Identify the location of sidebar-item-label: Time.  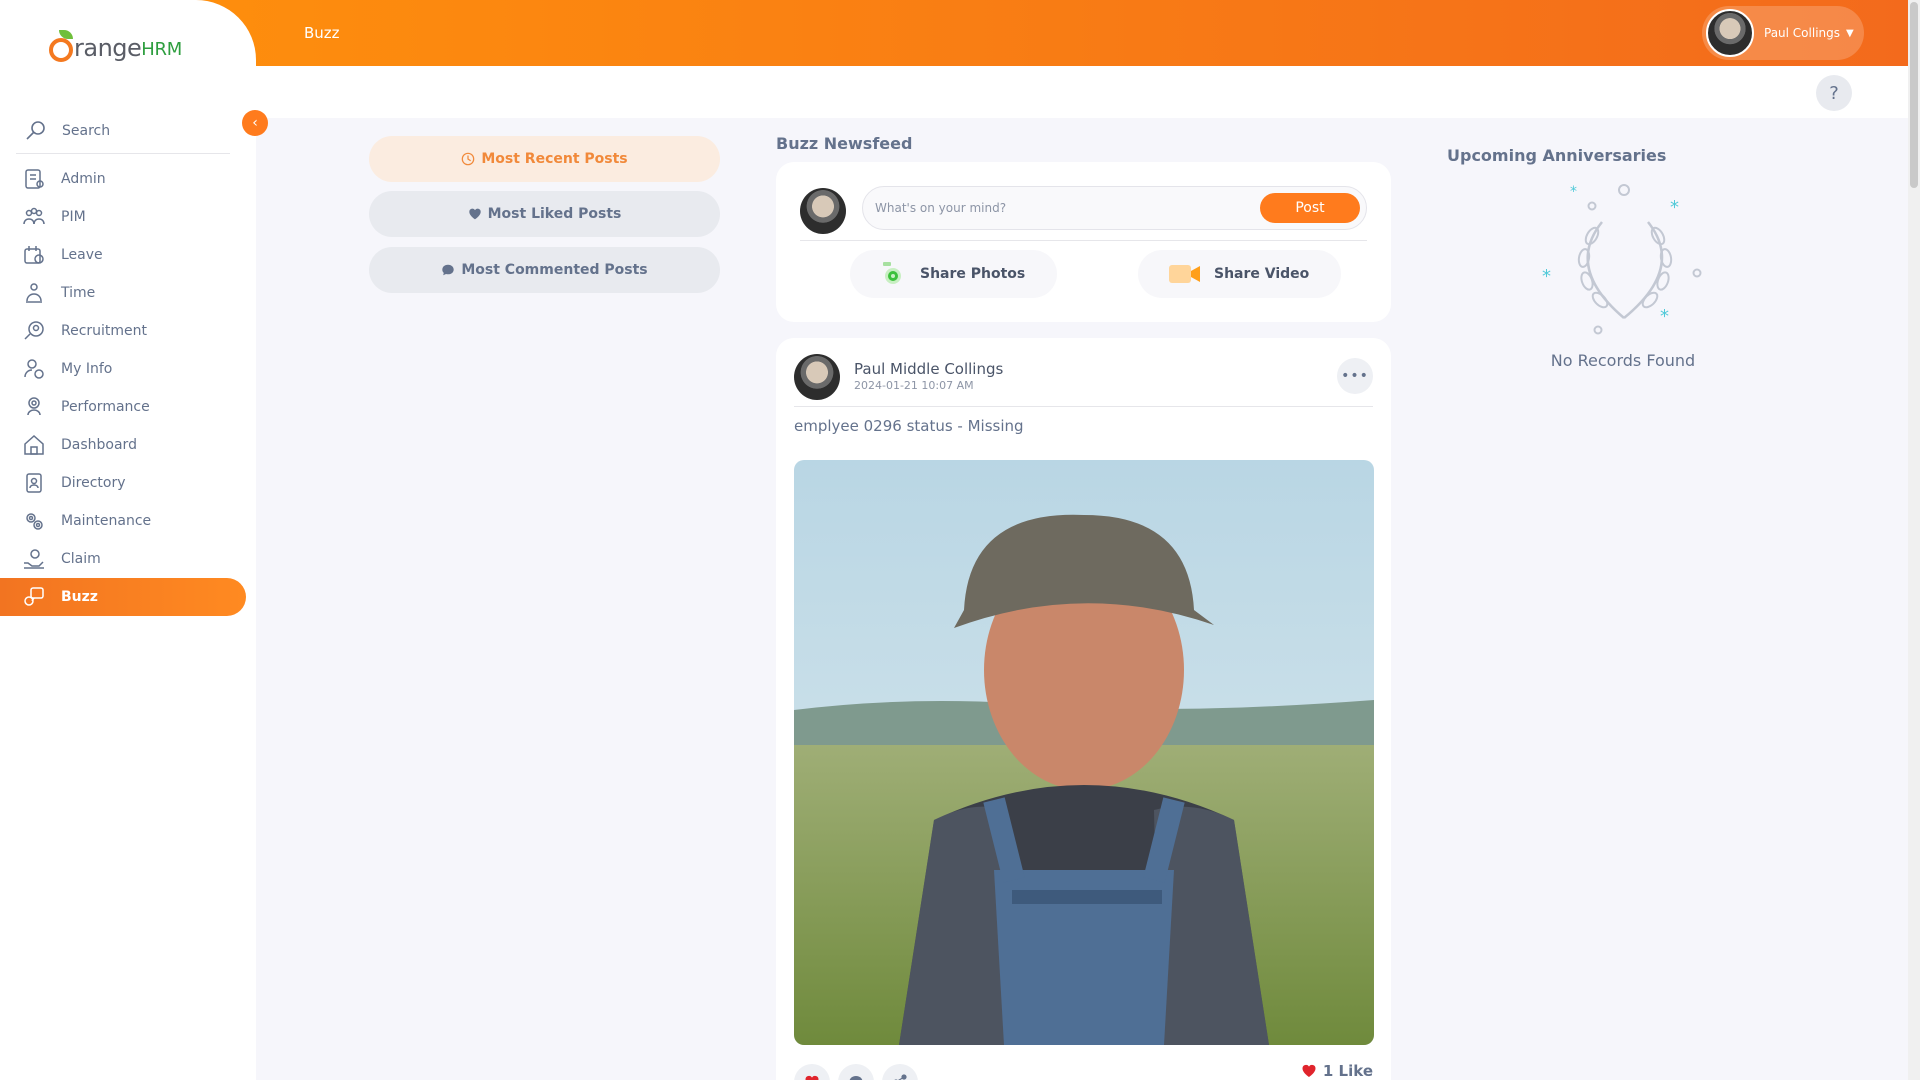
(78, 293).